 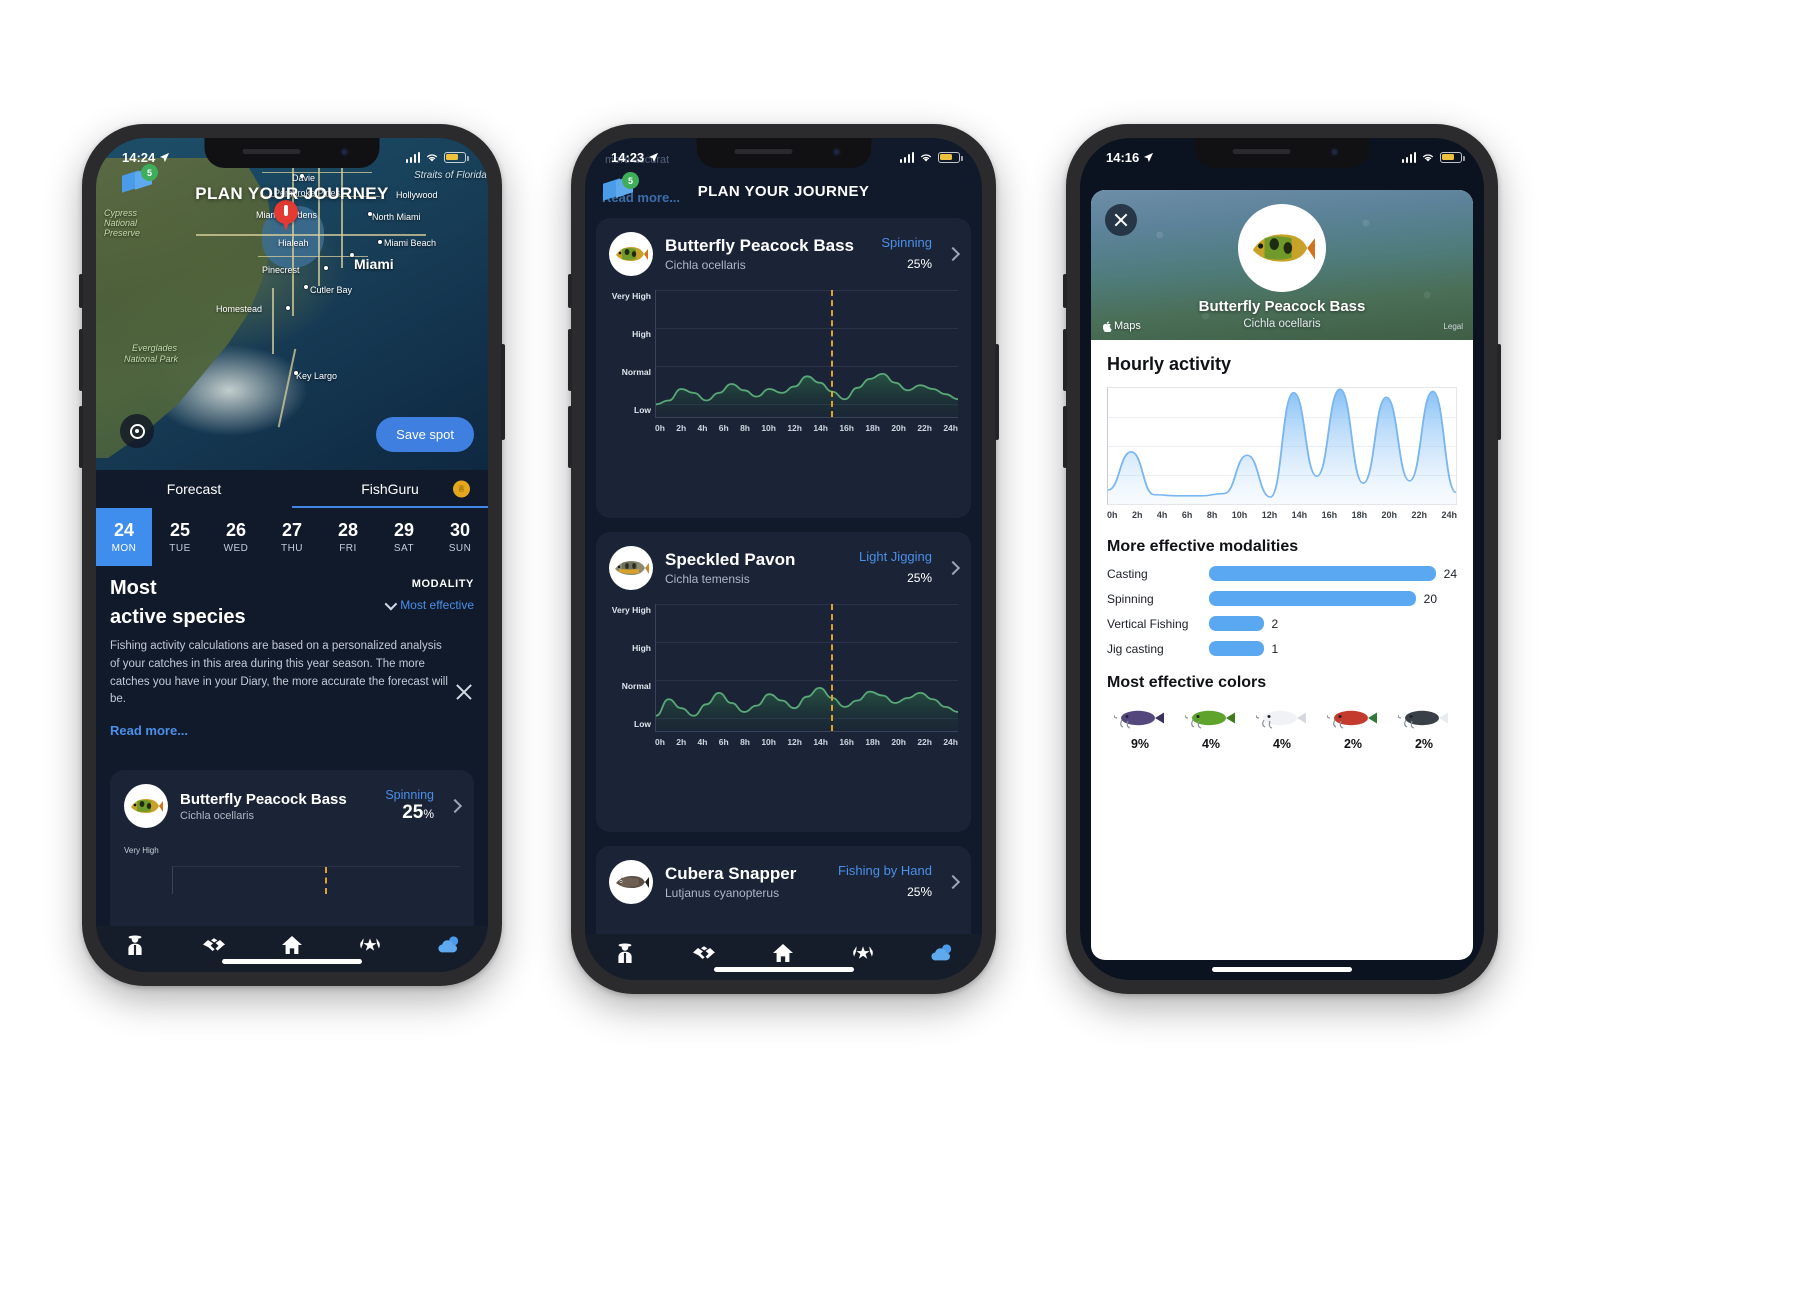 I want to click on lure-percent: 9%, so click(x=1140, y=744).